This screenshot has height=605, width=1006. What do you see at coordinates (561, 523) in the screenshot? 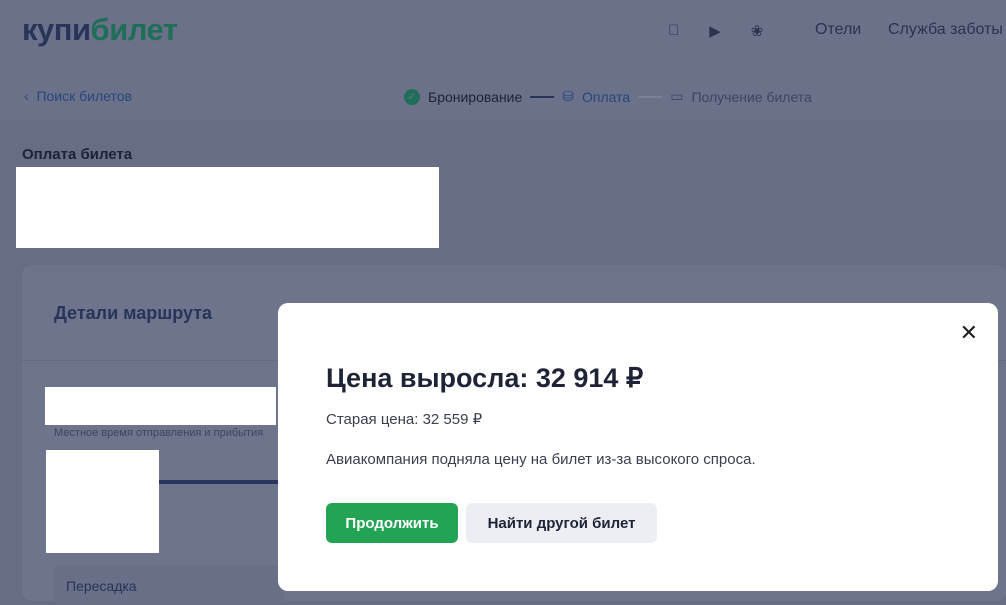
I see `find-other-ticket-button: Найти другой билет` at bounding box center [561, 523].